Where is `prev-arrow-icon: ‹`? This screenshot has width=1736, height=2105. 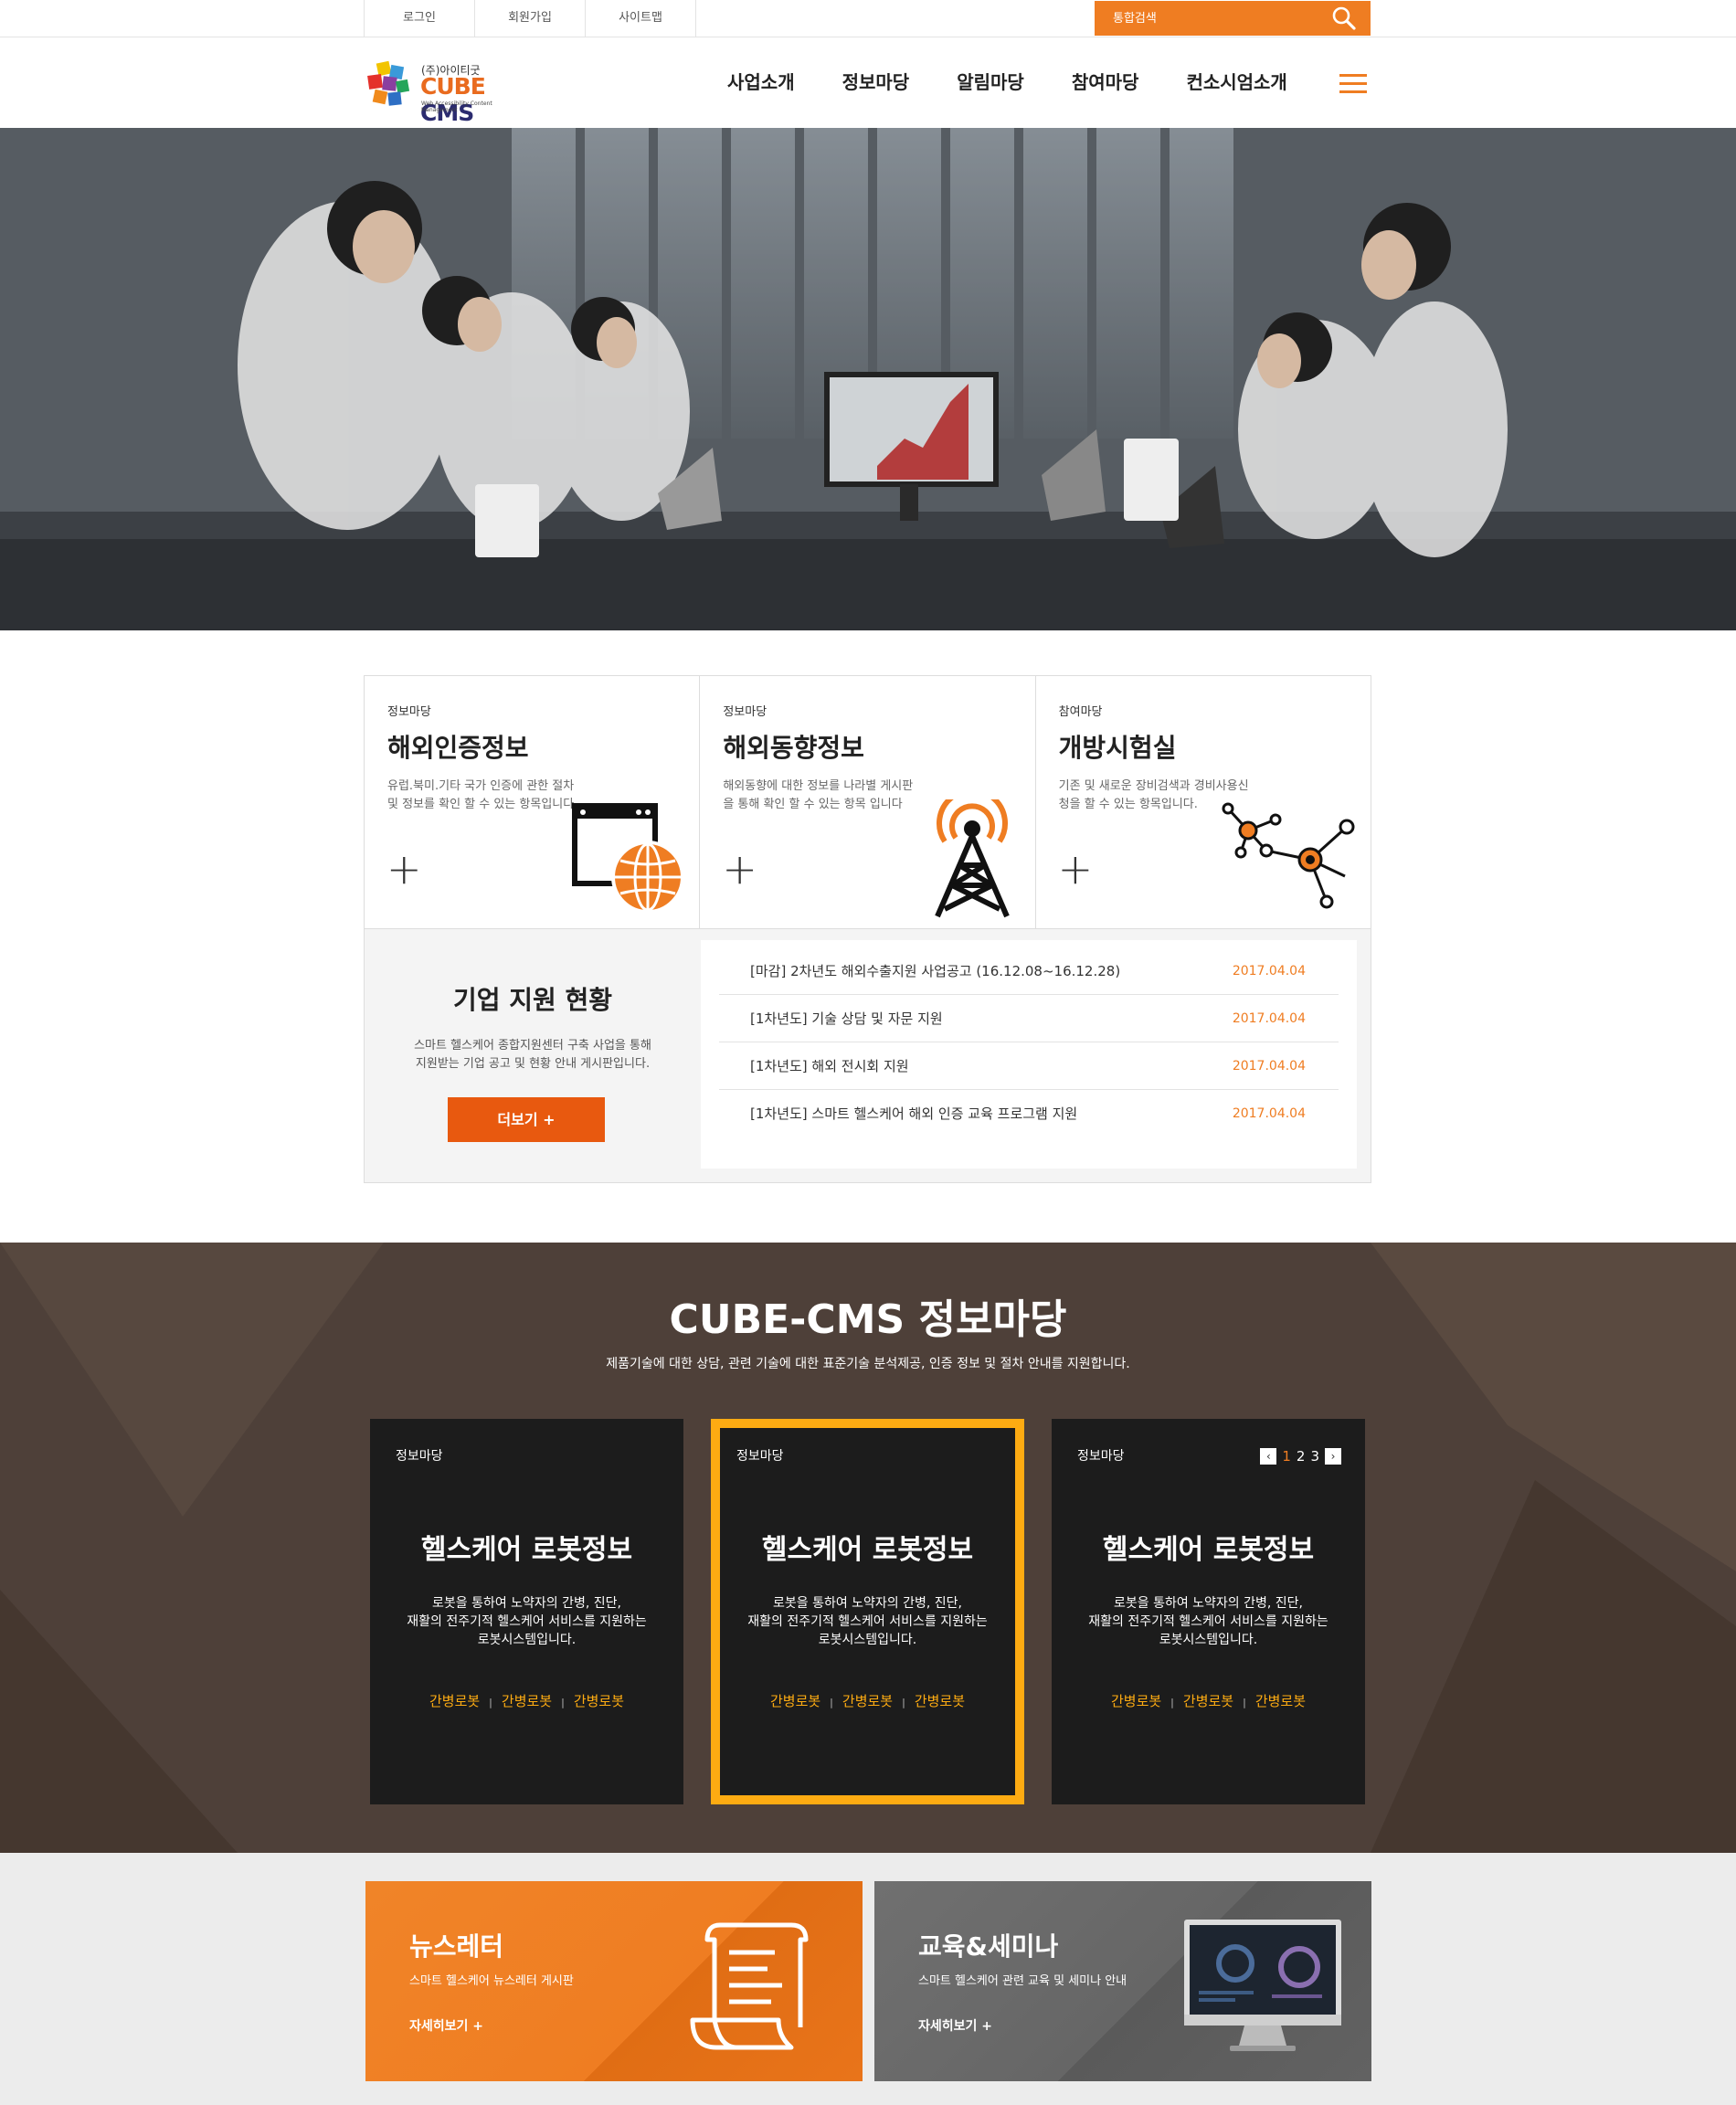 prev-arrow-icon: ‹ is located at coordinates (1268, 1456).